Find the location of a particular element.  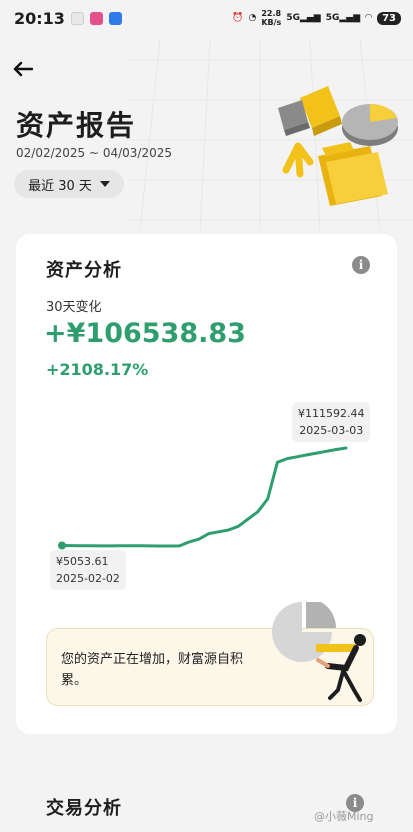

period-dropdown-label: 最近 30 天 is located at coordinates (60, 186).